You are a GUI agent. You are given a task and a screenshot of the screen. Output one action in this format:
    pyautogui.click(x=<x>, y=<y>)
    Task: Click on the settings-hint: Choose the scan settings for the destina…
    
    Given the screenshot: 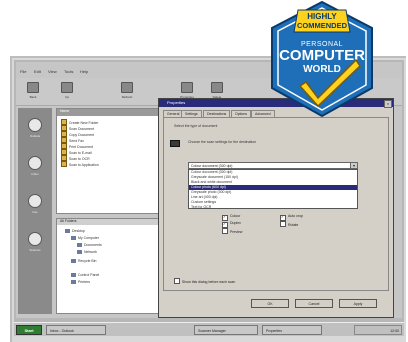 What is the action you would take?
    pyautogui.click(x=222, y=142)
    